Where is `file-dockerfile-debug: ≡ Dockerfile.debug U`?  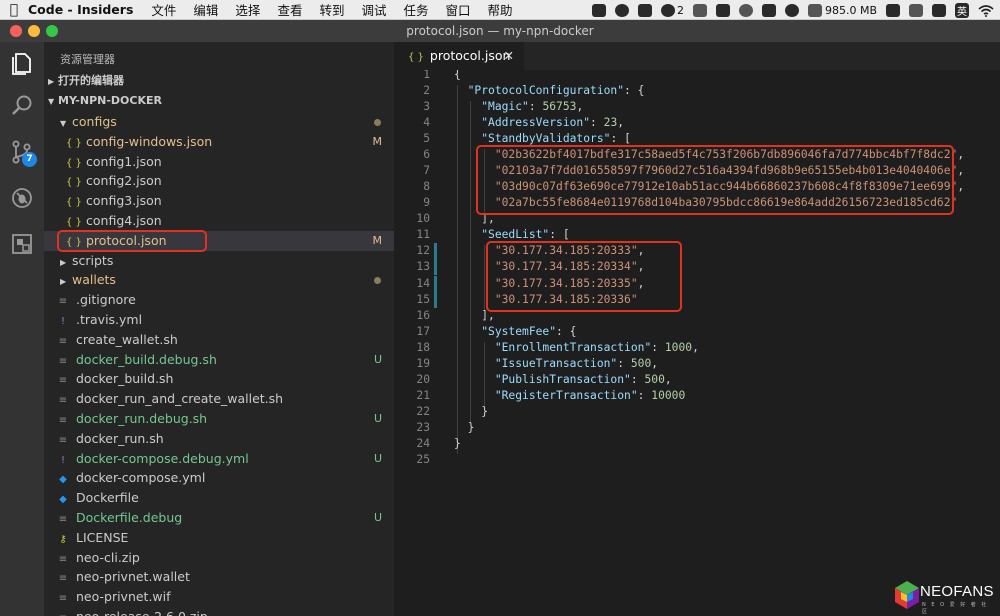 file-dockerfile-debug: ≡ Dockerfile.debug U is located at coordinates (219, 518).